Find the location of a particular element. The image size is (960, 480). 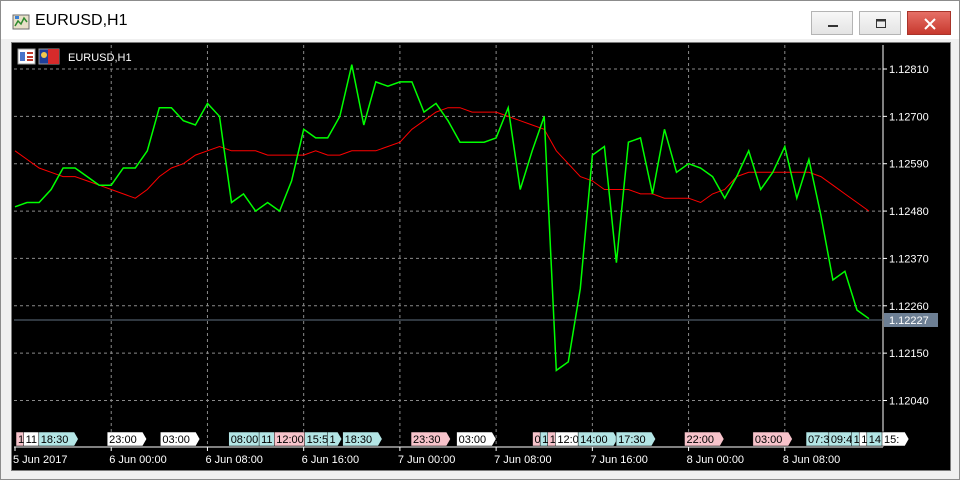

event-label: 22:00 is located at coordinates (704, 439).